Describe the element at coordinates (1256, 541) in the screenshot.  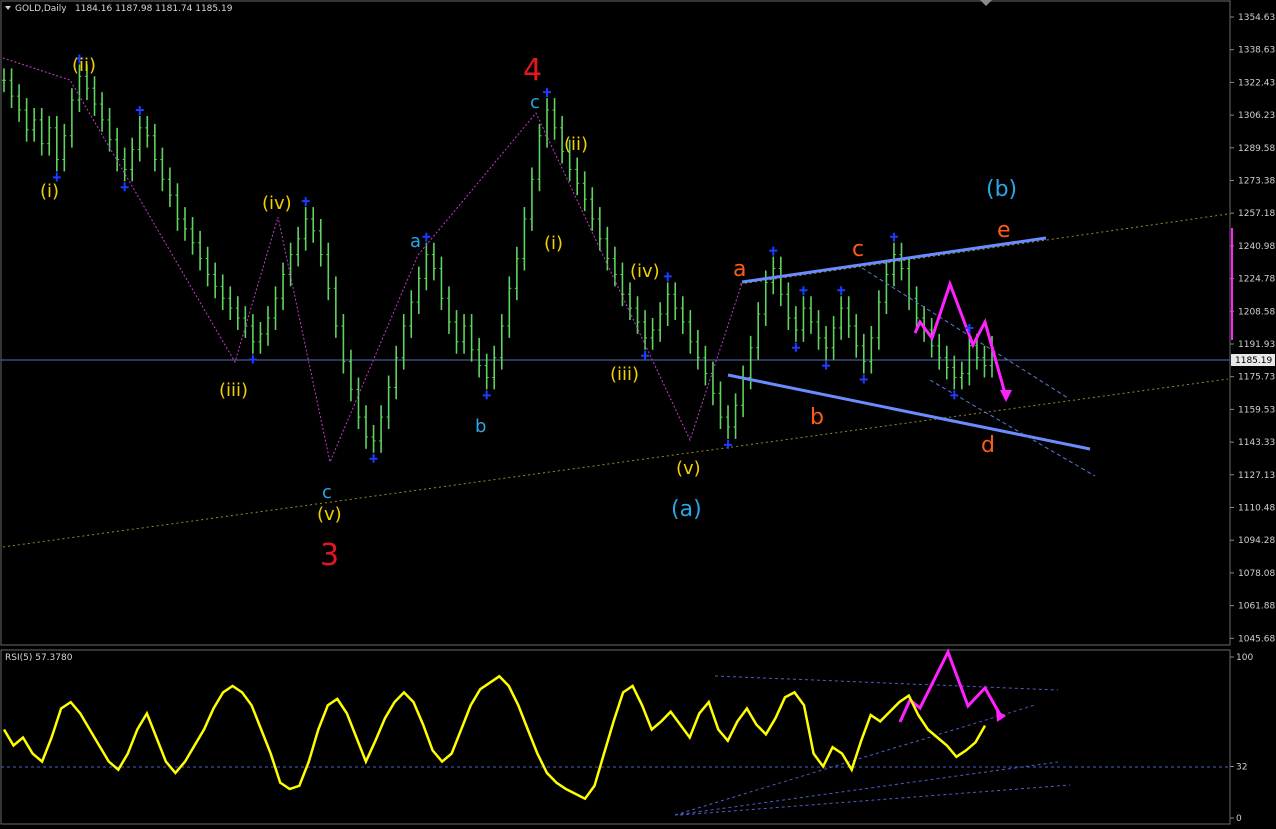
I see `price-tick-label: 1094.28` at that location.